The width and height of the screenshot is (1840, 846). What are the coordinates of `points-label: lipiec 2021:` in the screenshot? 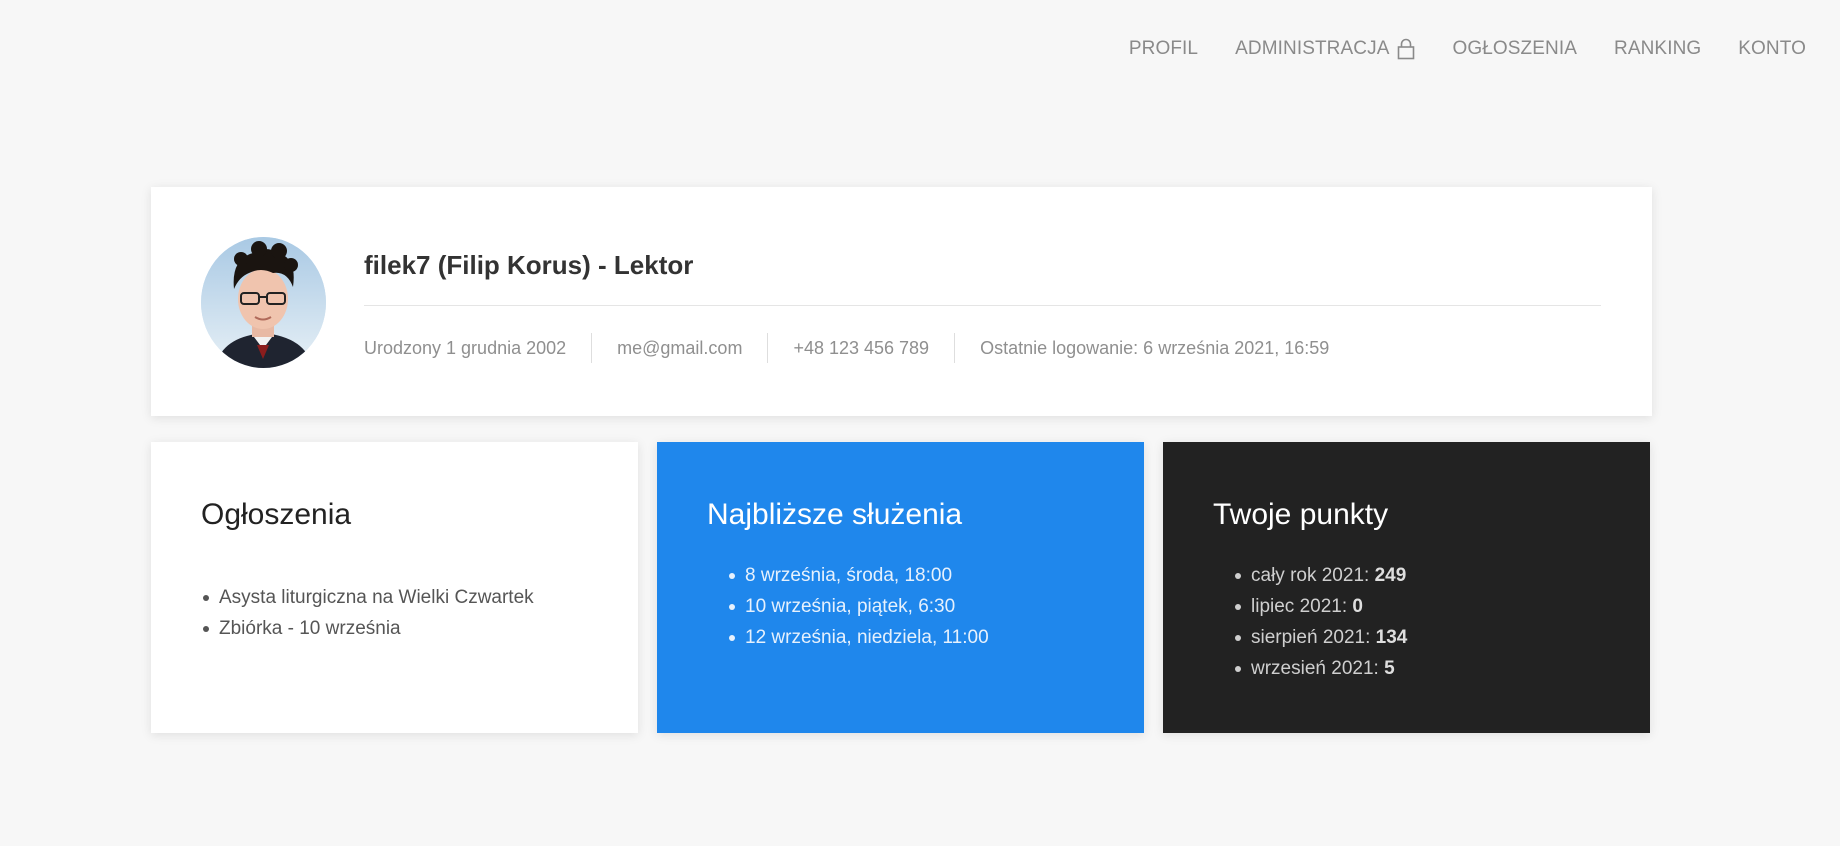 It's located at (1302, 606).